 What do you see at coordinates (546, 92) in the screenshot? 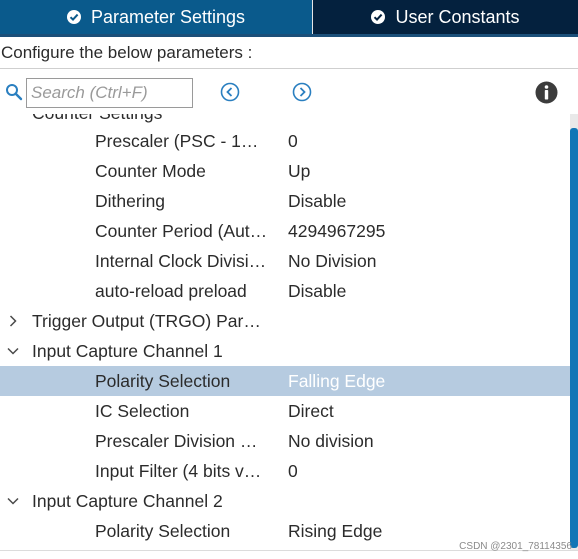
I see `info-icon` at bounding box center [546, 92].